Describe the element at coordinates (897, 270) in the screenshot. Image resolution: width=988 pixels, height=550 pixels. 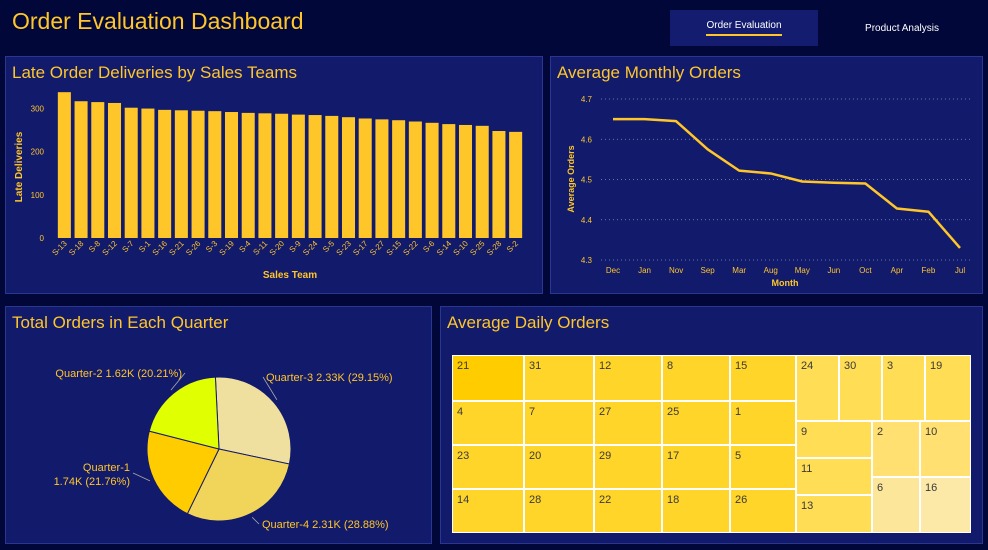
I see `x-tick-label: Apr` at that location.